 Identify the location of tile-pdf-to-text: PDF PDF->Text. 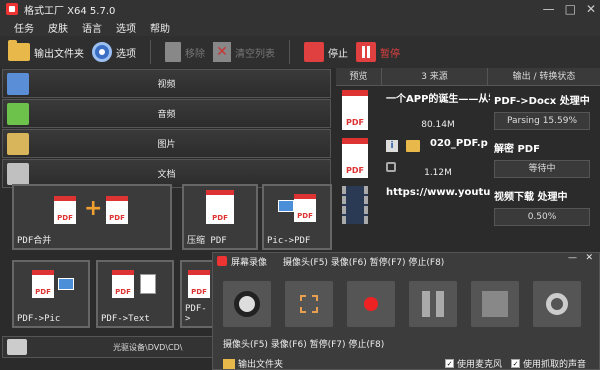
(135, 294).